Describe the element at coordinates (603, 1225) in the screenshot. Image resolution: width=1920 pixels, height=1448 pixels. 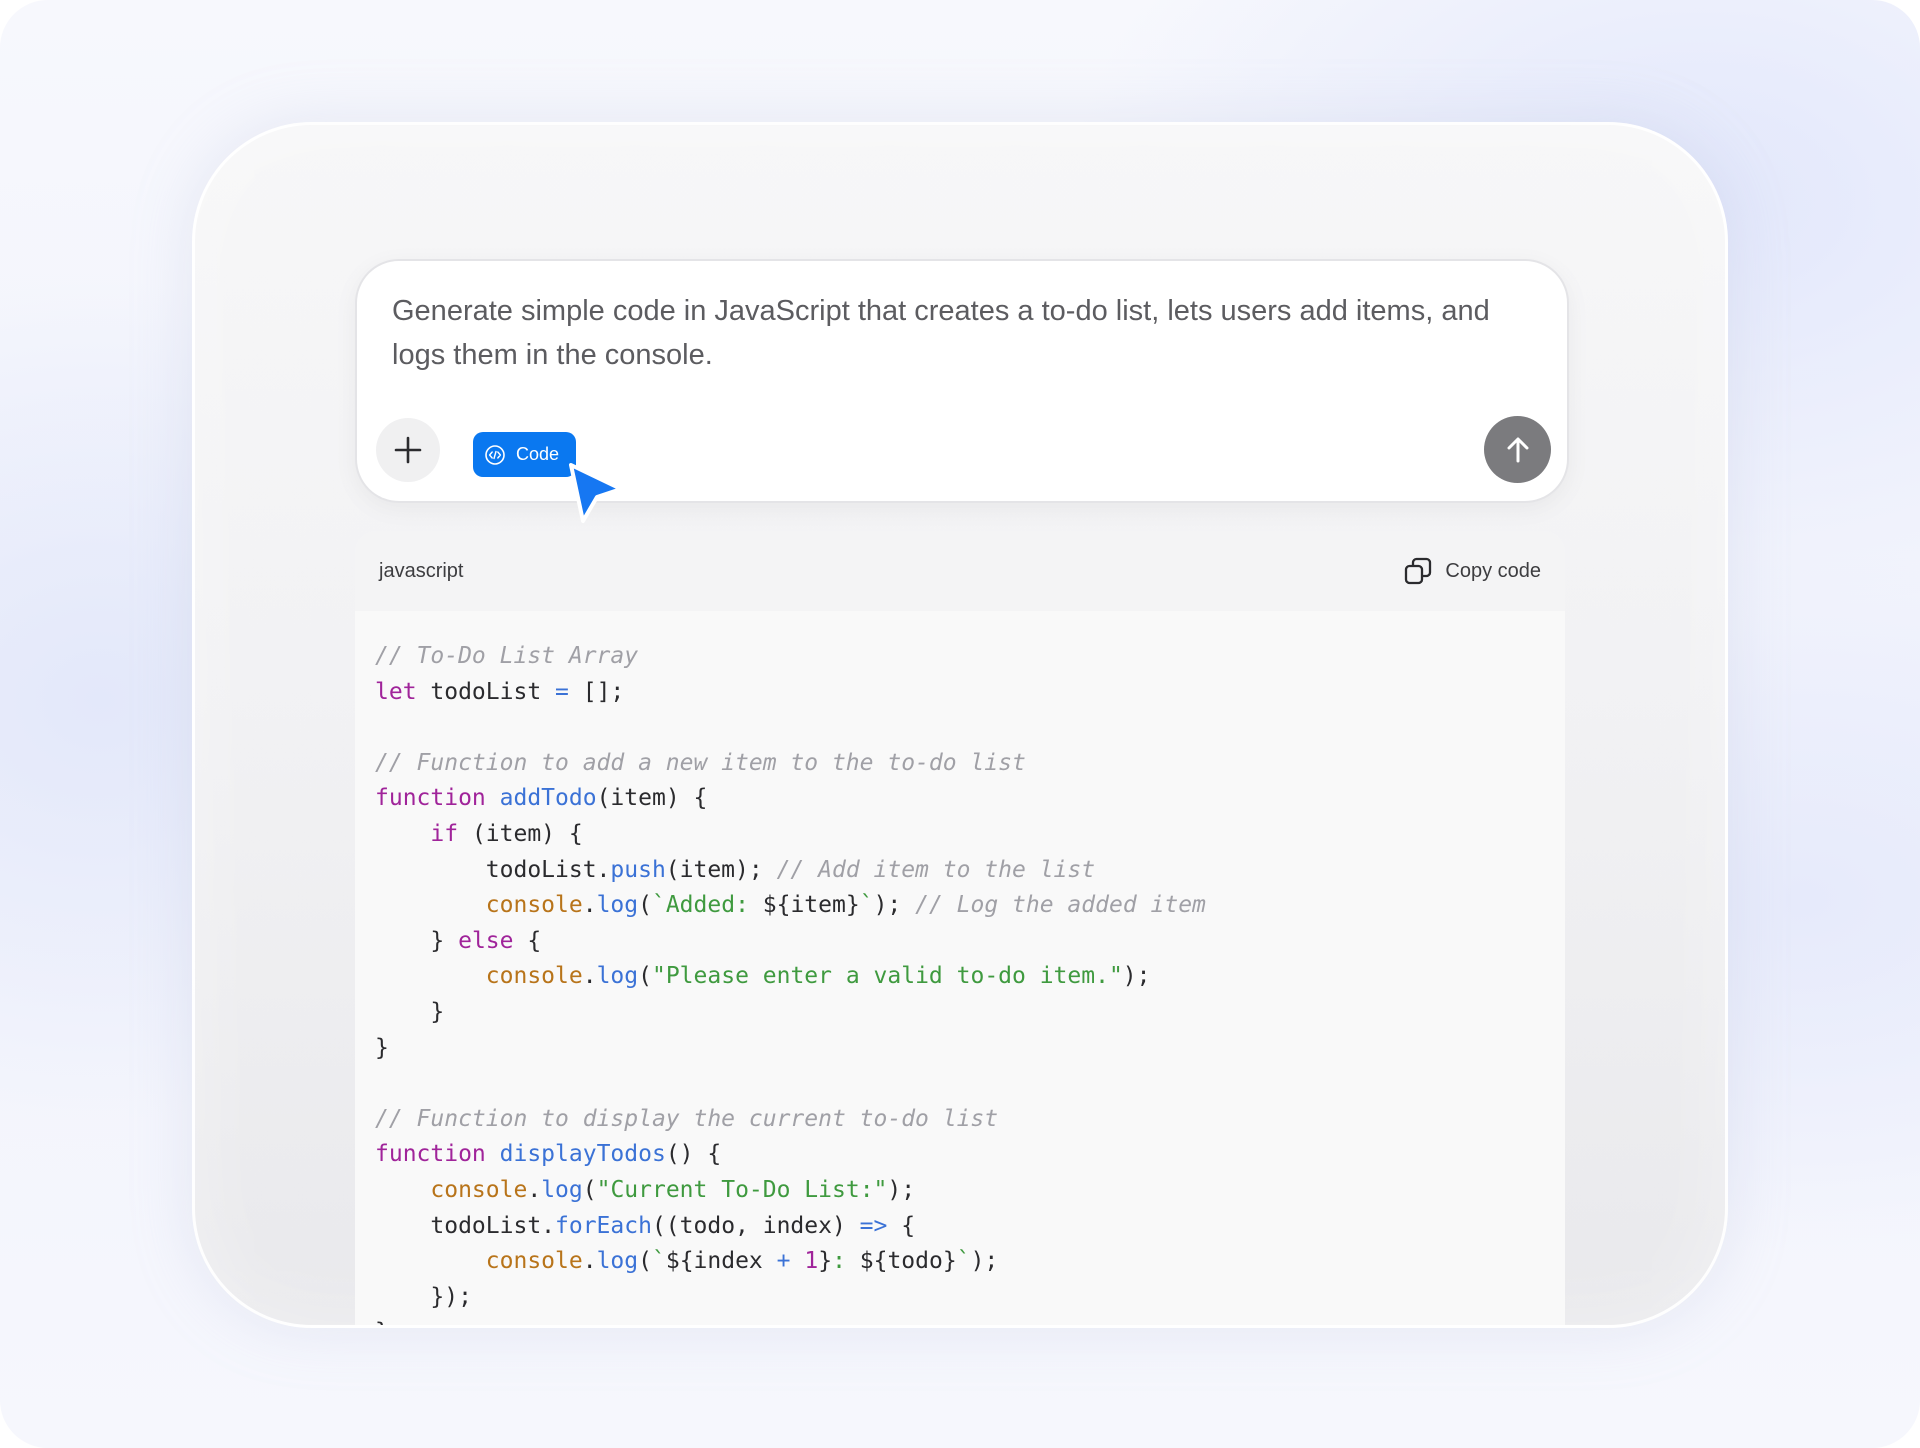
I see `code-token: forEach` at that location.